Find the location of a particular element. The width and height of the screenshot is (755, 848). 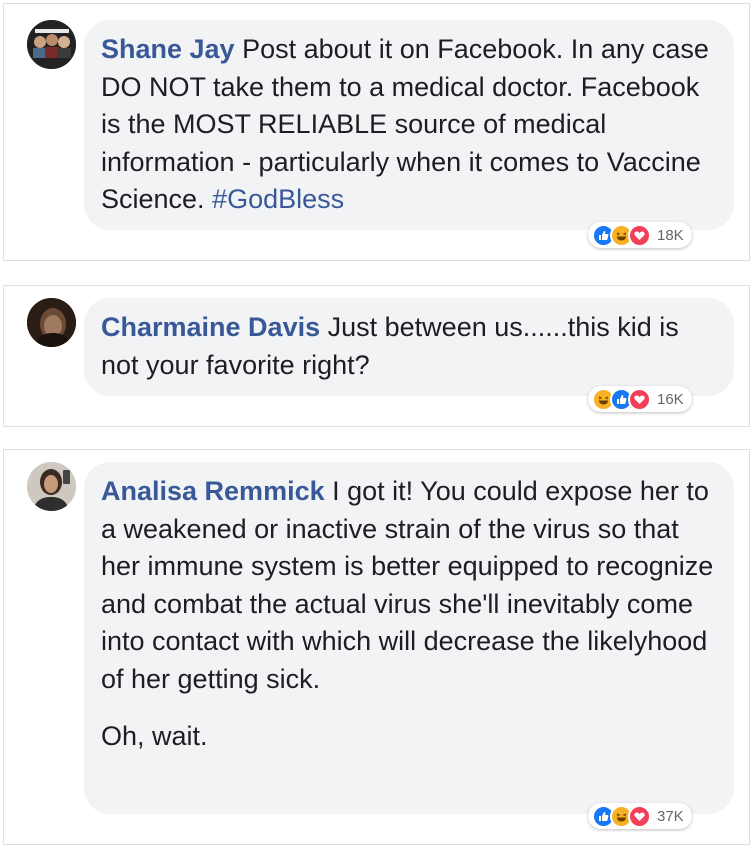

reaction-count: 16K is located at coordinates (670, 399).